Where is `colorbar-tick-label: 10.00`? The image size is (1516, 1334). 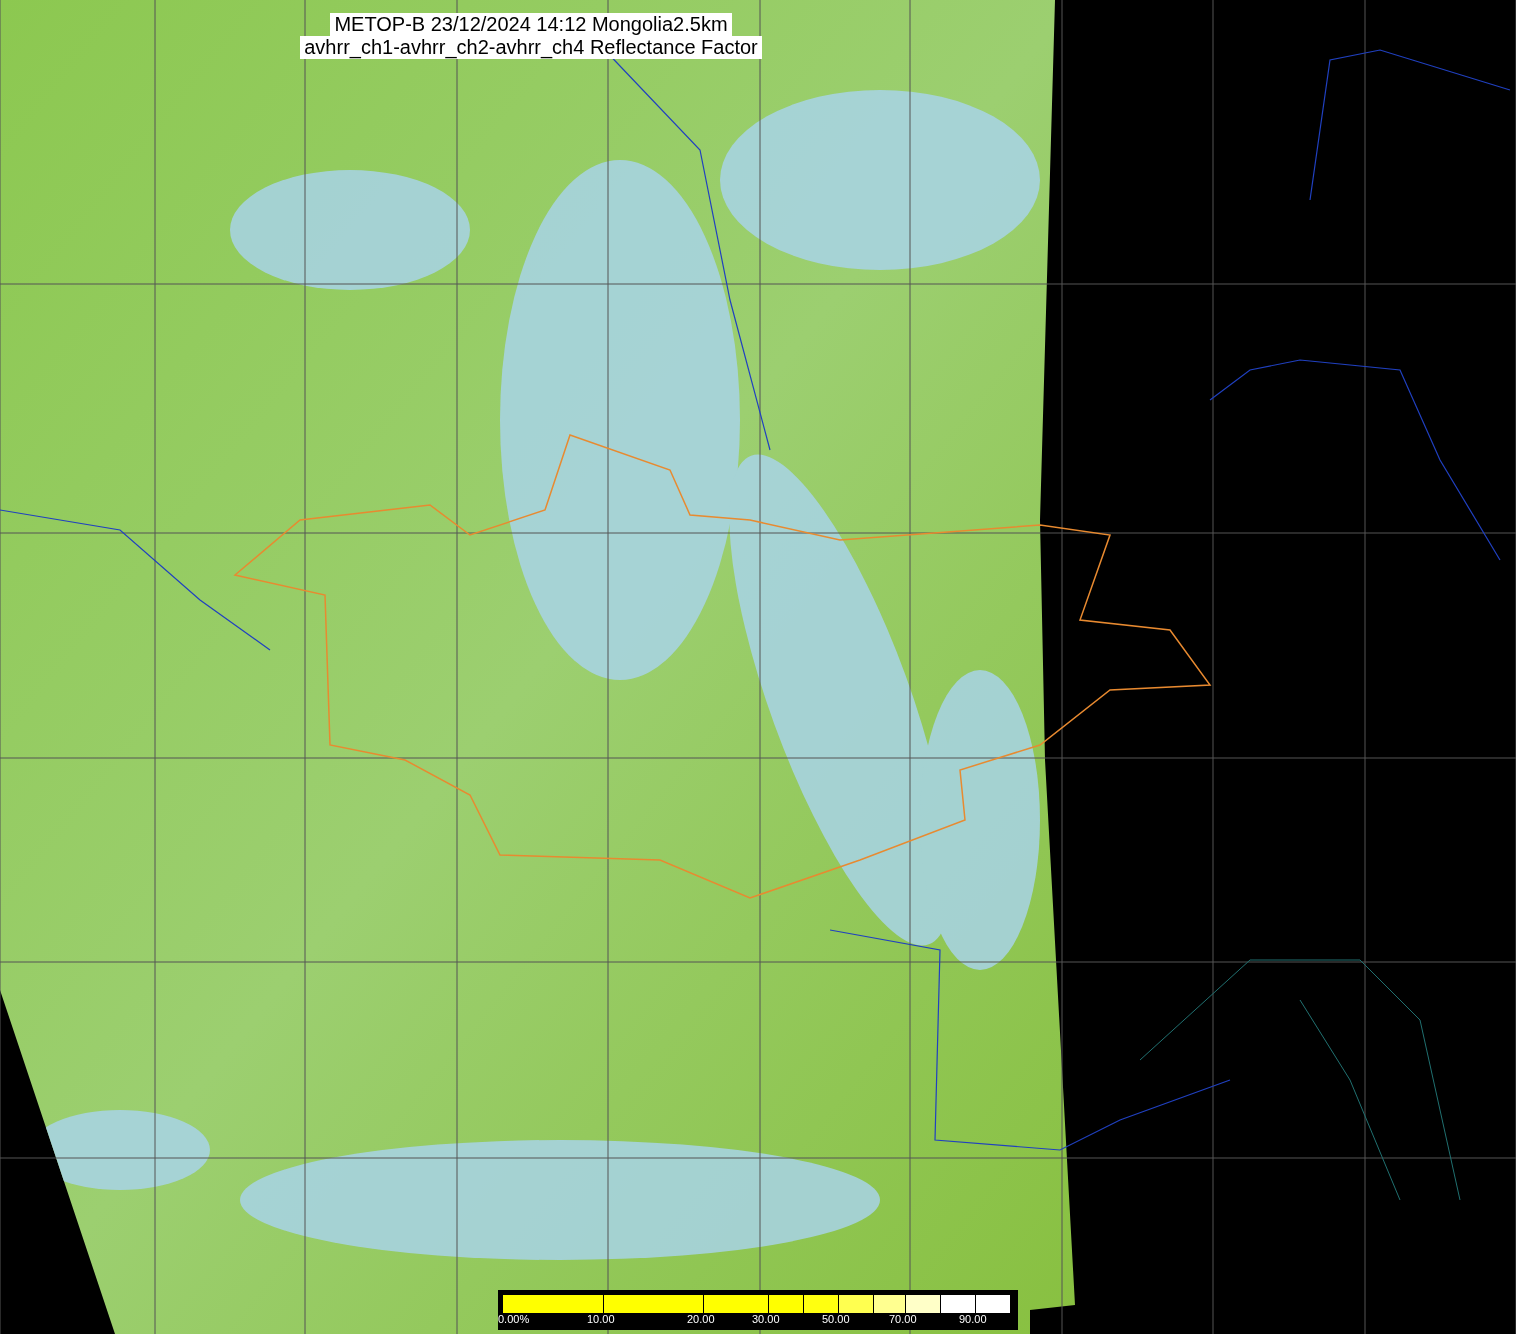 colorbar-tick-label: 10.00 is located at coordinates (601, 1319).